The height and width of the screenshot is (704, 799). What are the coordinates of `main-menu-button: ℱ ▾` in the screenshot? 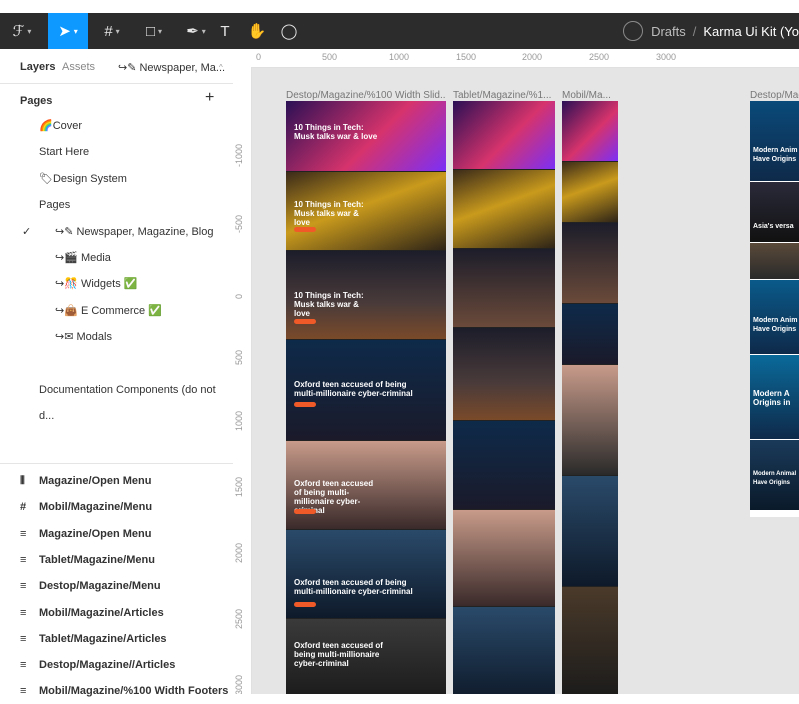 It's located at (22, 31).